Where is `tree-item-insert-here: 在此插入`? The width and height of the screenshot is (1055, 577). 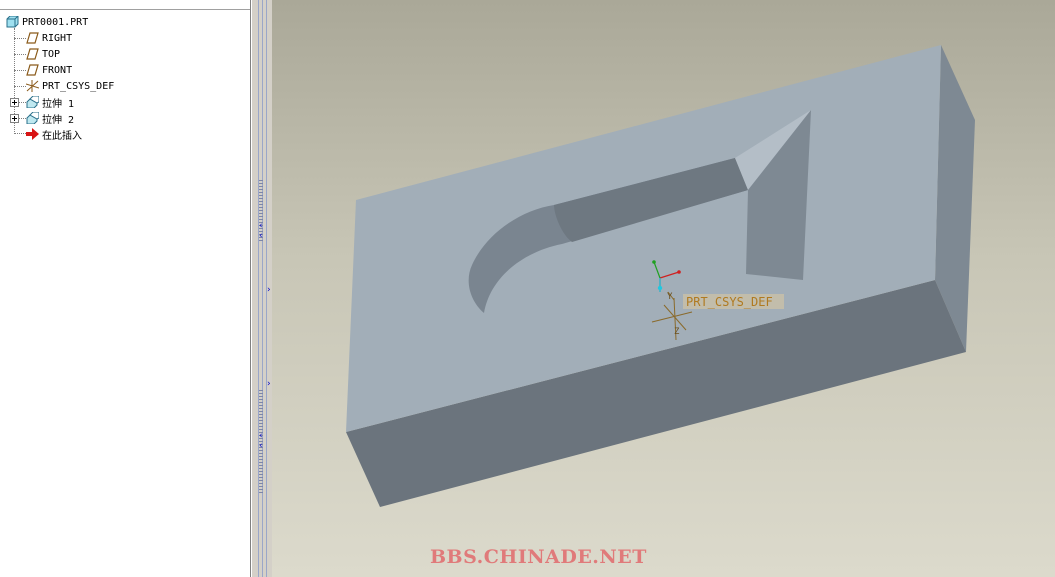 tree-item-insert-here: 在此插入 is located at coordinates (54, 134).